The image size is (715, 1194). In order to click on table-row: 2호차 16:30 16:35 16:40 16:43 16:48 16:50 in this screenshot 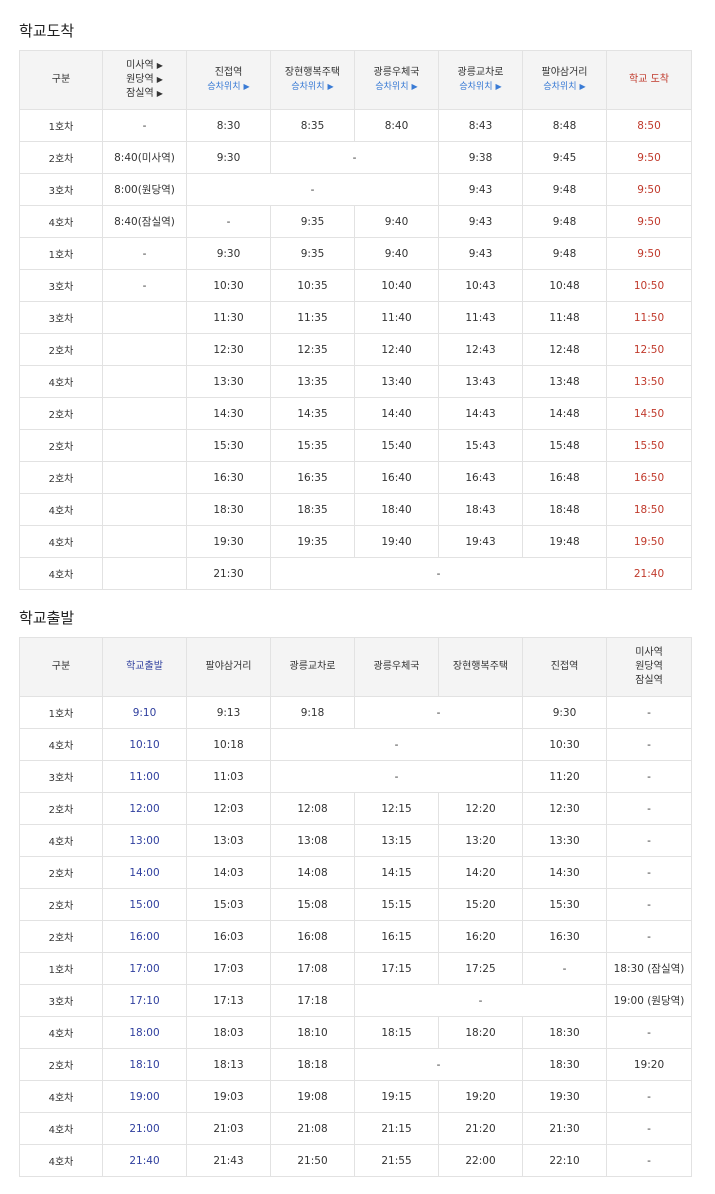, I will do `click(355, 477)`.